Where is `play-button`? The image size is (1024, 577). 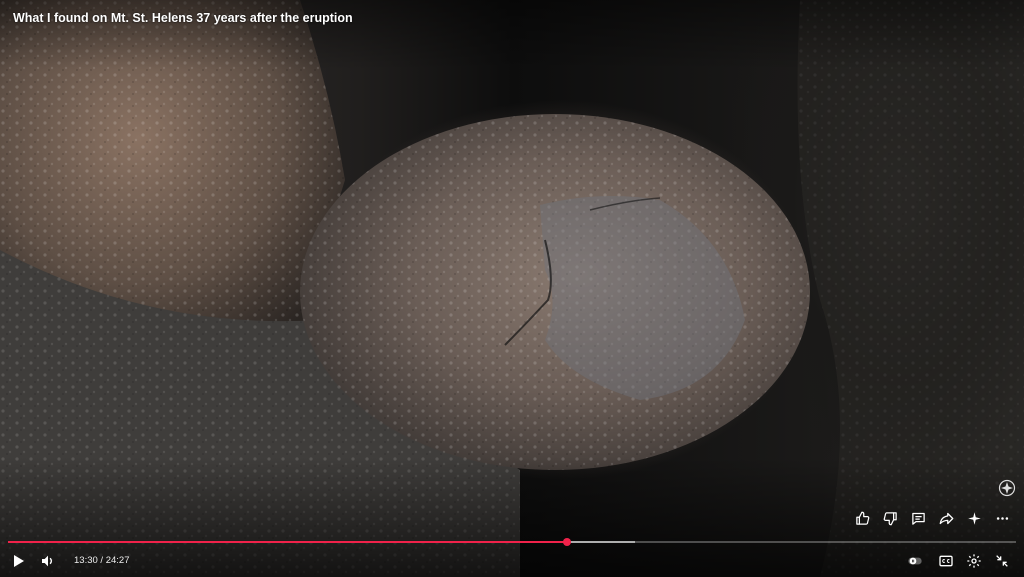
play-button is located at coordinates (18, 561).